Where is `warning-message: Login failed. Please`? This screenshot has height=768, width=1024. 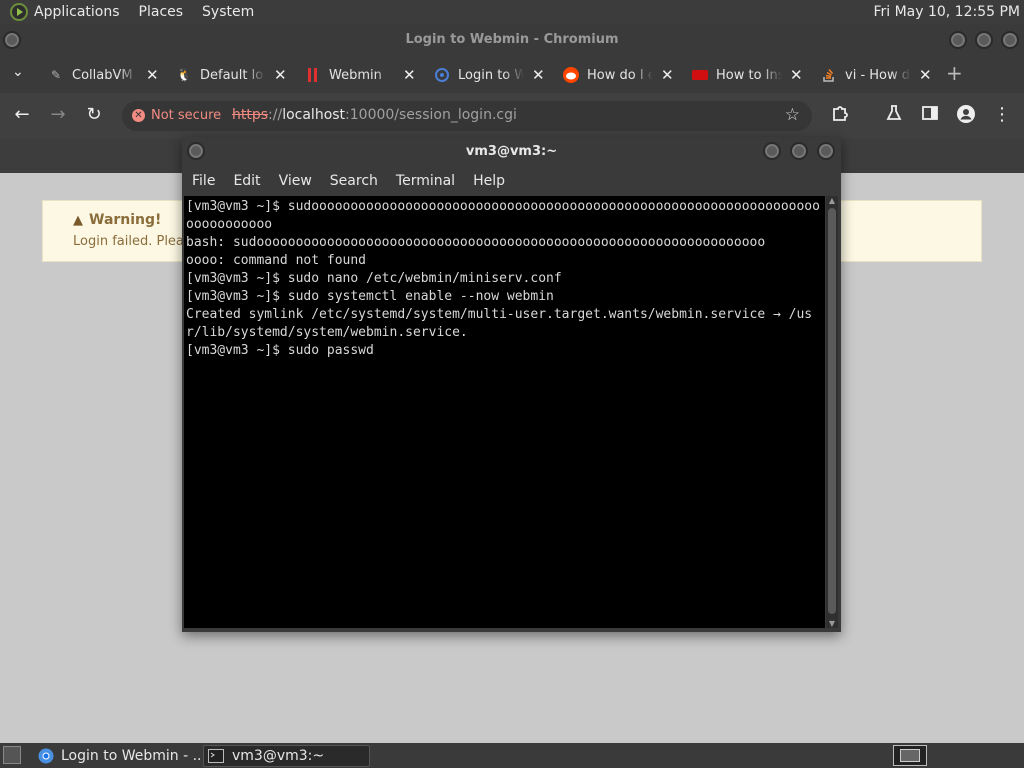
warning-message: Login failed. Please is located at coordinates (136, 241).